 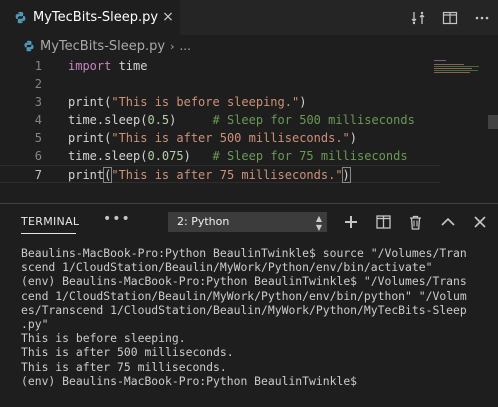 What do you see at coordinates (493, 122) in the screenshot?
I see `editor-scrollbar` at bounding box center [493, 122].